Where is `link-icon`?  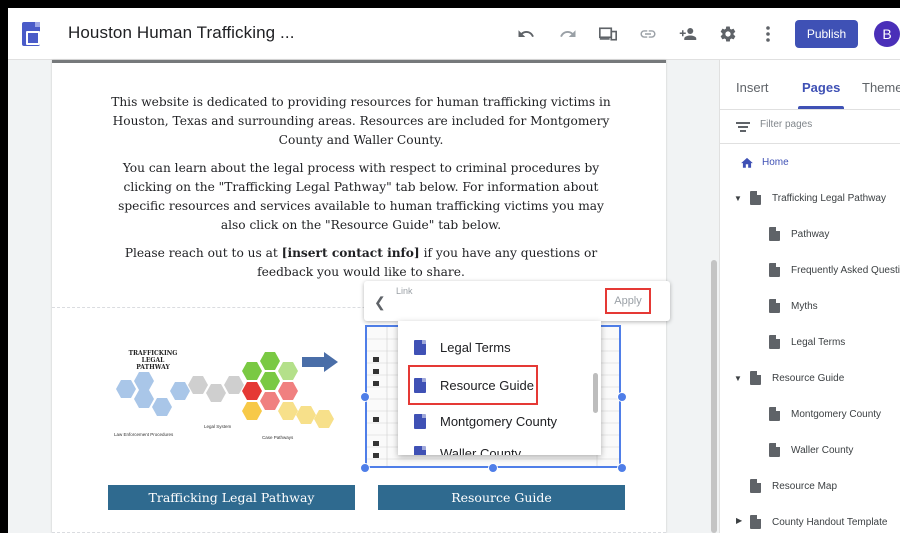
link-icon is located at coordinates (648, 34).